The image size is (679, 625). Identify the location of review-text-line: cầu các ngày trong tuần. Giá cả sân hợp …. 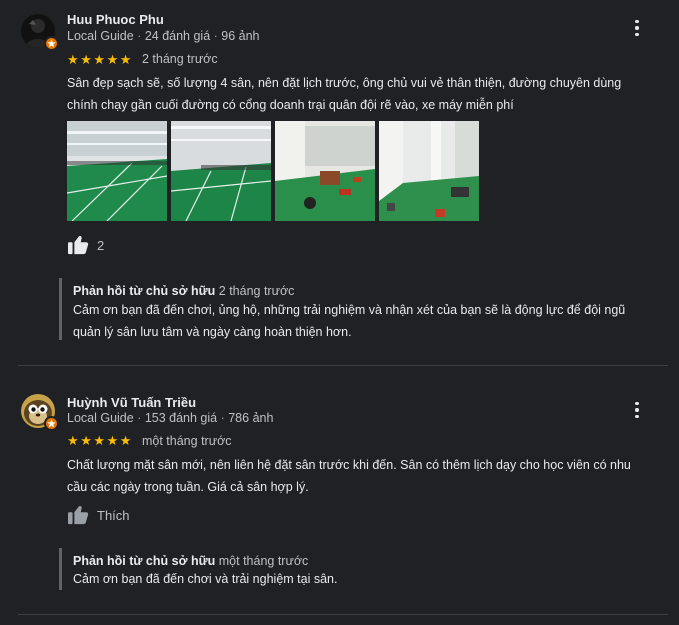
(188, 487).